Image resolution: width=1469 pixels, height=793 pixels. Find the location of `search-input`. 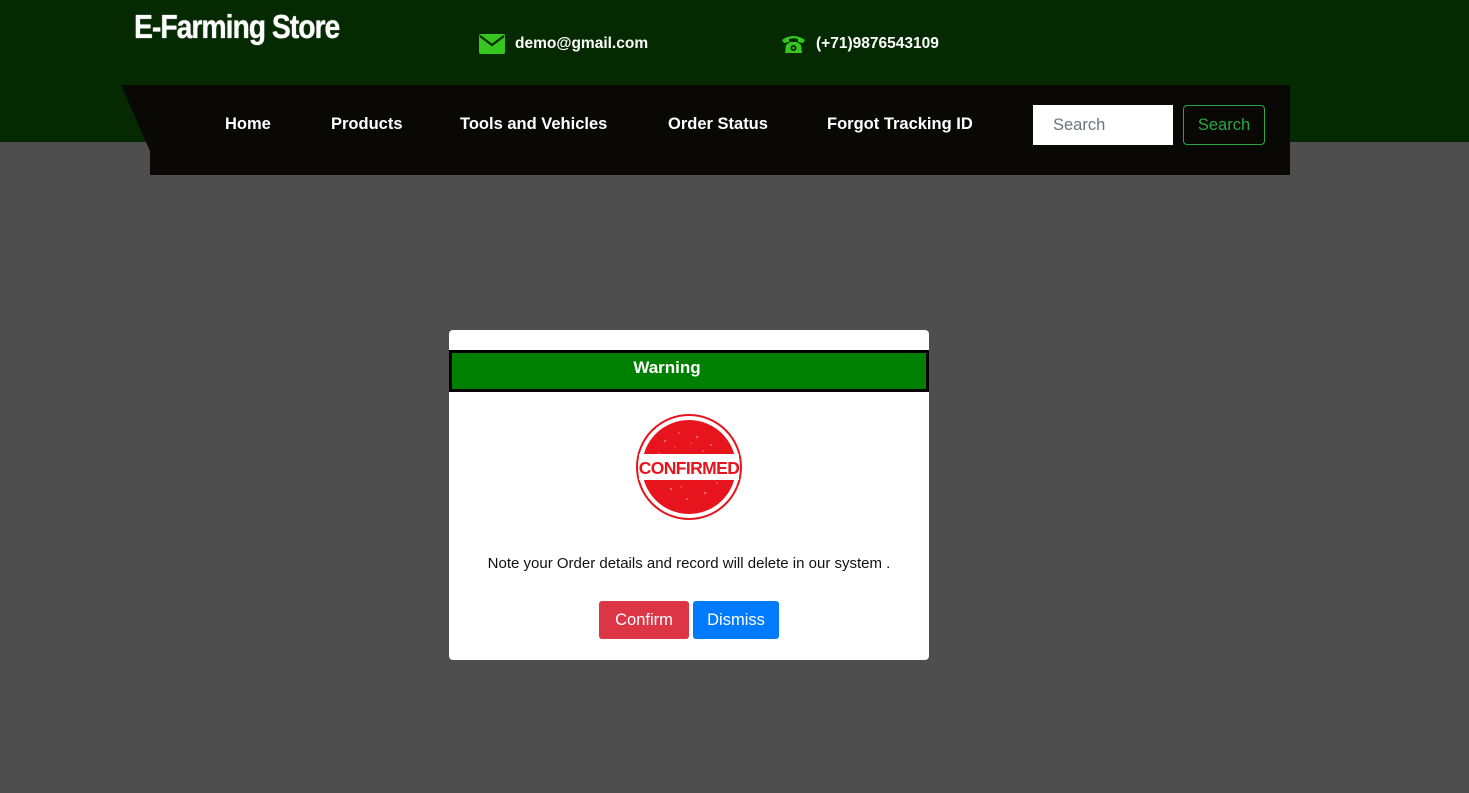

search-input is located at coordinates (1103, 125).